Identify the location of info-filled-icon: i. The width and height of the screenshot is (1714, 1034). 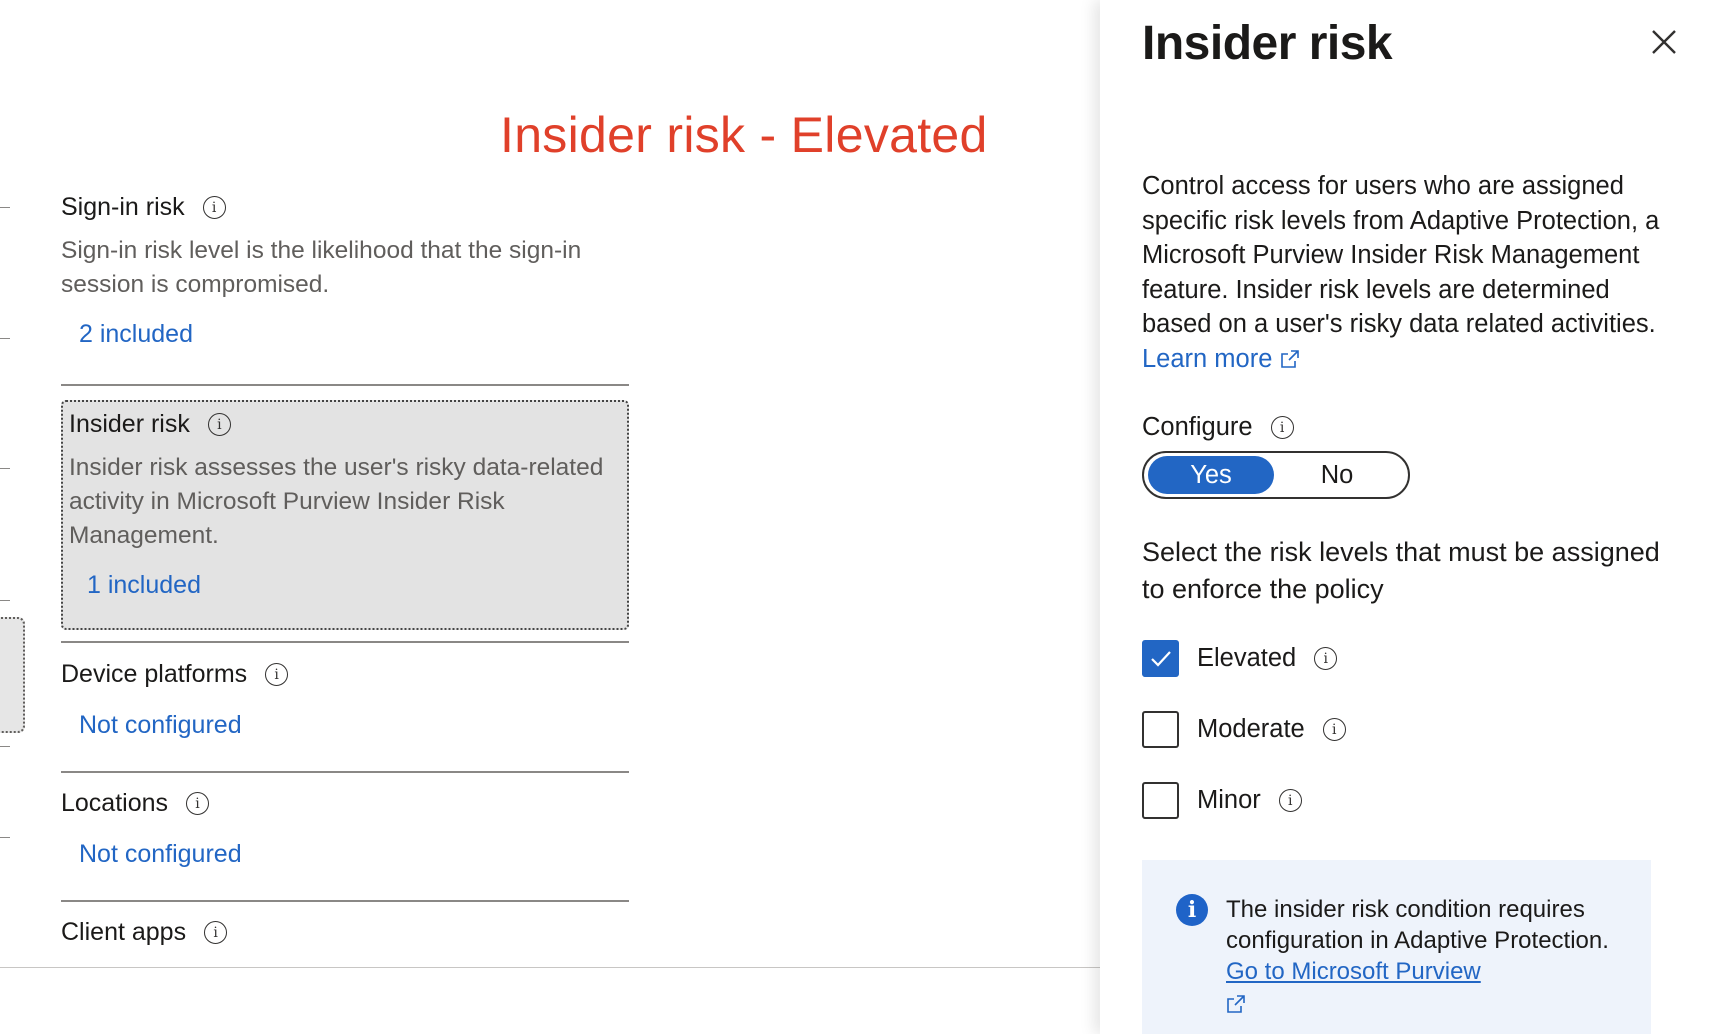
(1192, 910).